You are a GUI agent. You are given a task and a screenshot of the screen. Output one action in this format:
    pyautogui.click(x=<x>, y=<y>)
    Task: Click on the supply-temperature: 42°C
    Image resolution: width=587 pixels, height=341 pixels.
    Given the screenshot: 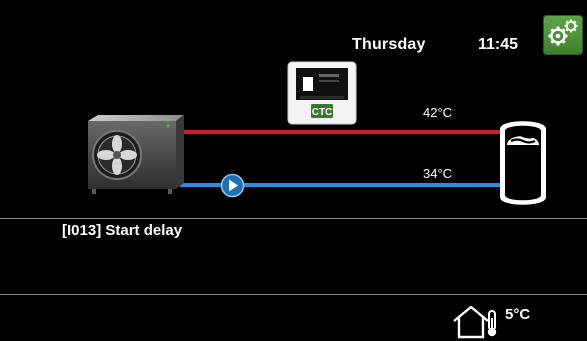 What is the action you would take?
    pyautogui.click(x=438, y=112)
    